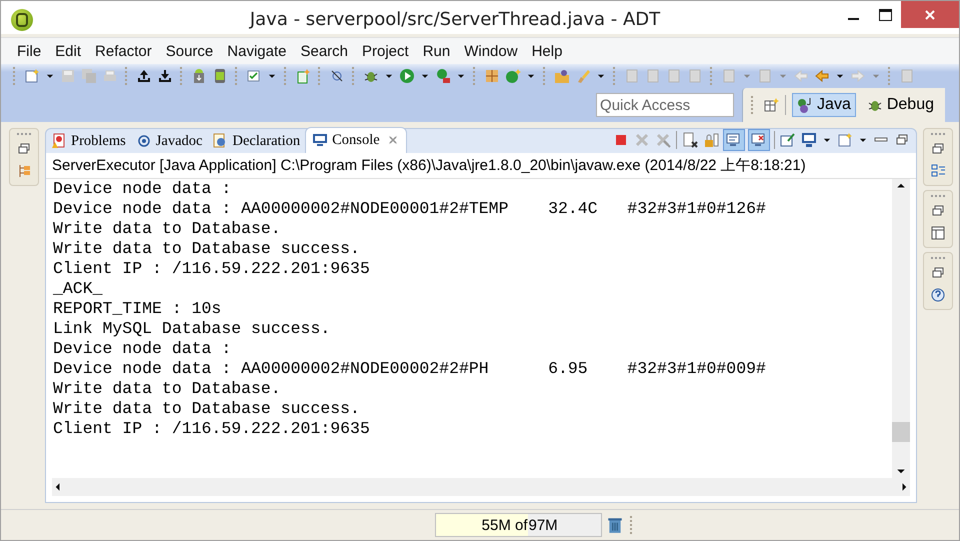 The image size is (960, 541). I want to click on quick-access-field: Quick Access, so click(665, 105).